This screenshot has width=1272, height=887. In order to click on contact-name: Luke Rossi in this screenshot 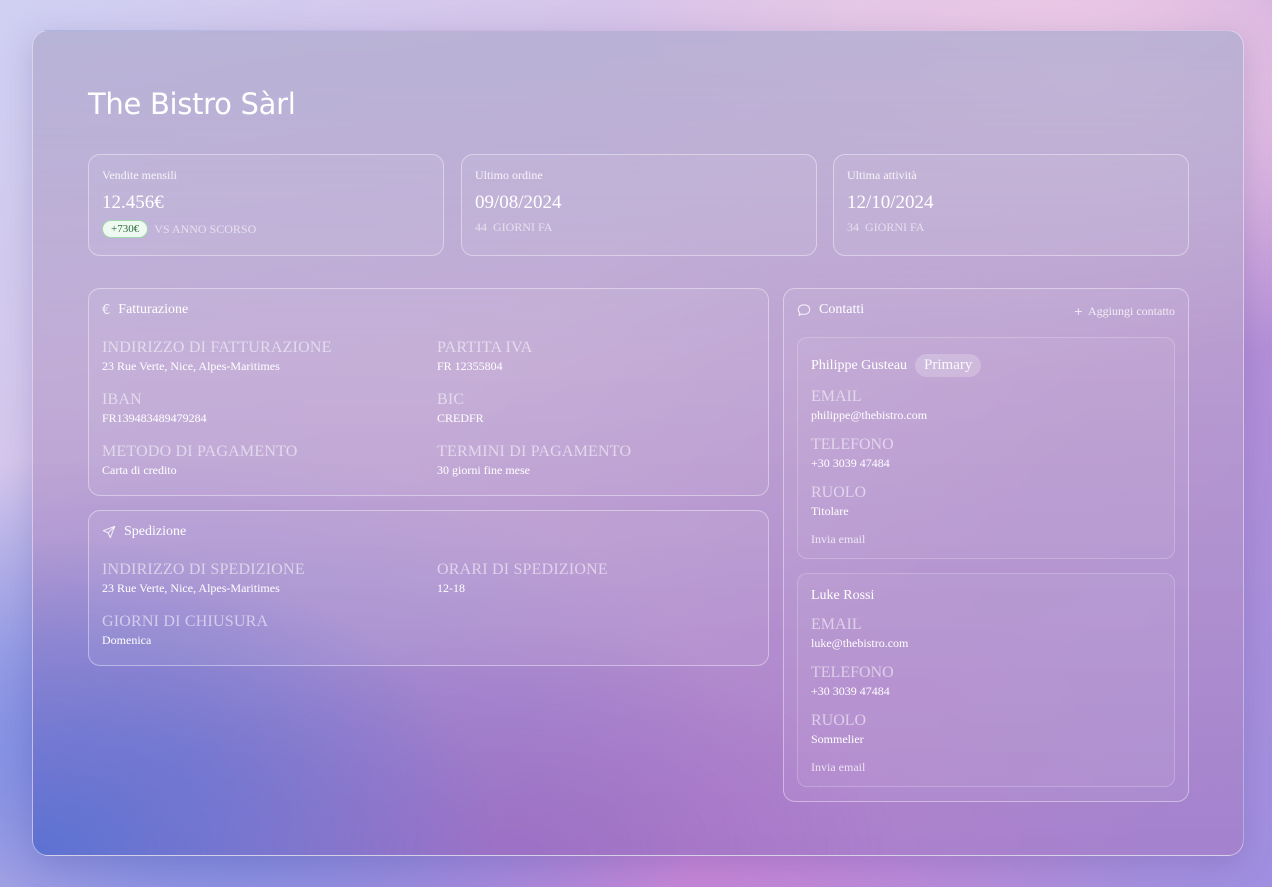, I will do `click(843, 595)`.